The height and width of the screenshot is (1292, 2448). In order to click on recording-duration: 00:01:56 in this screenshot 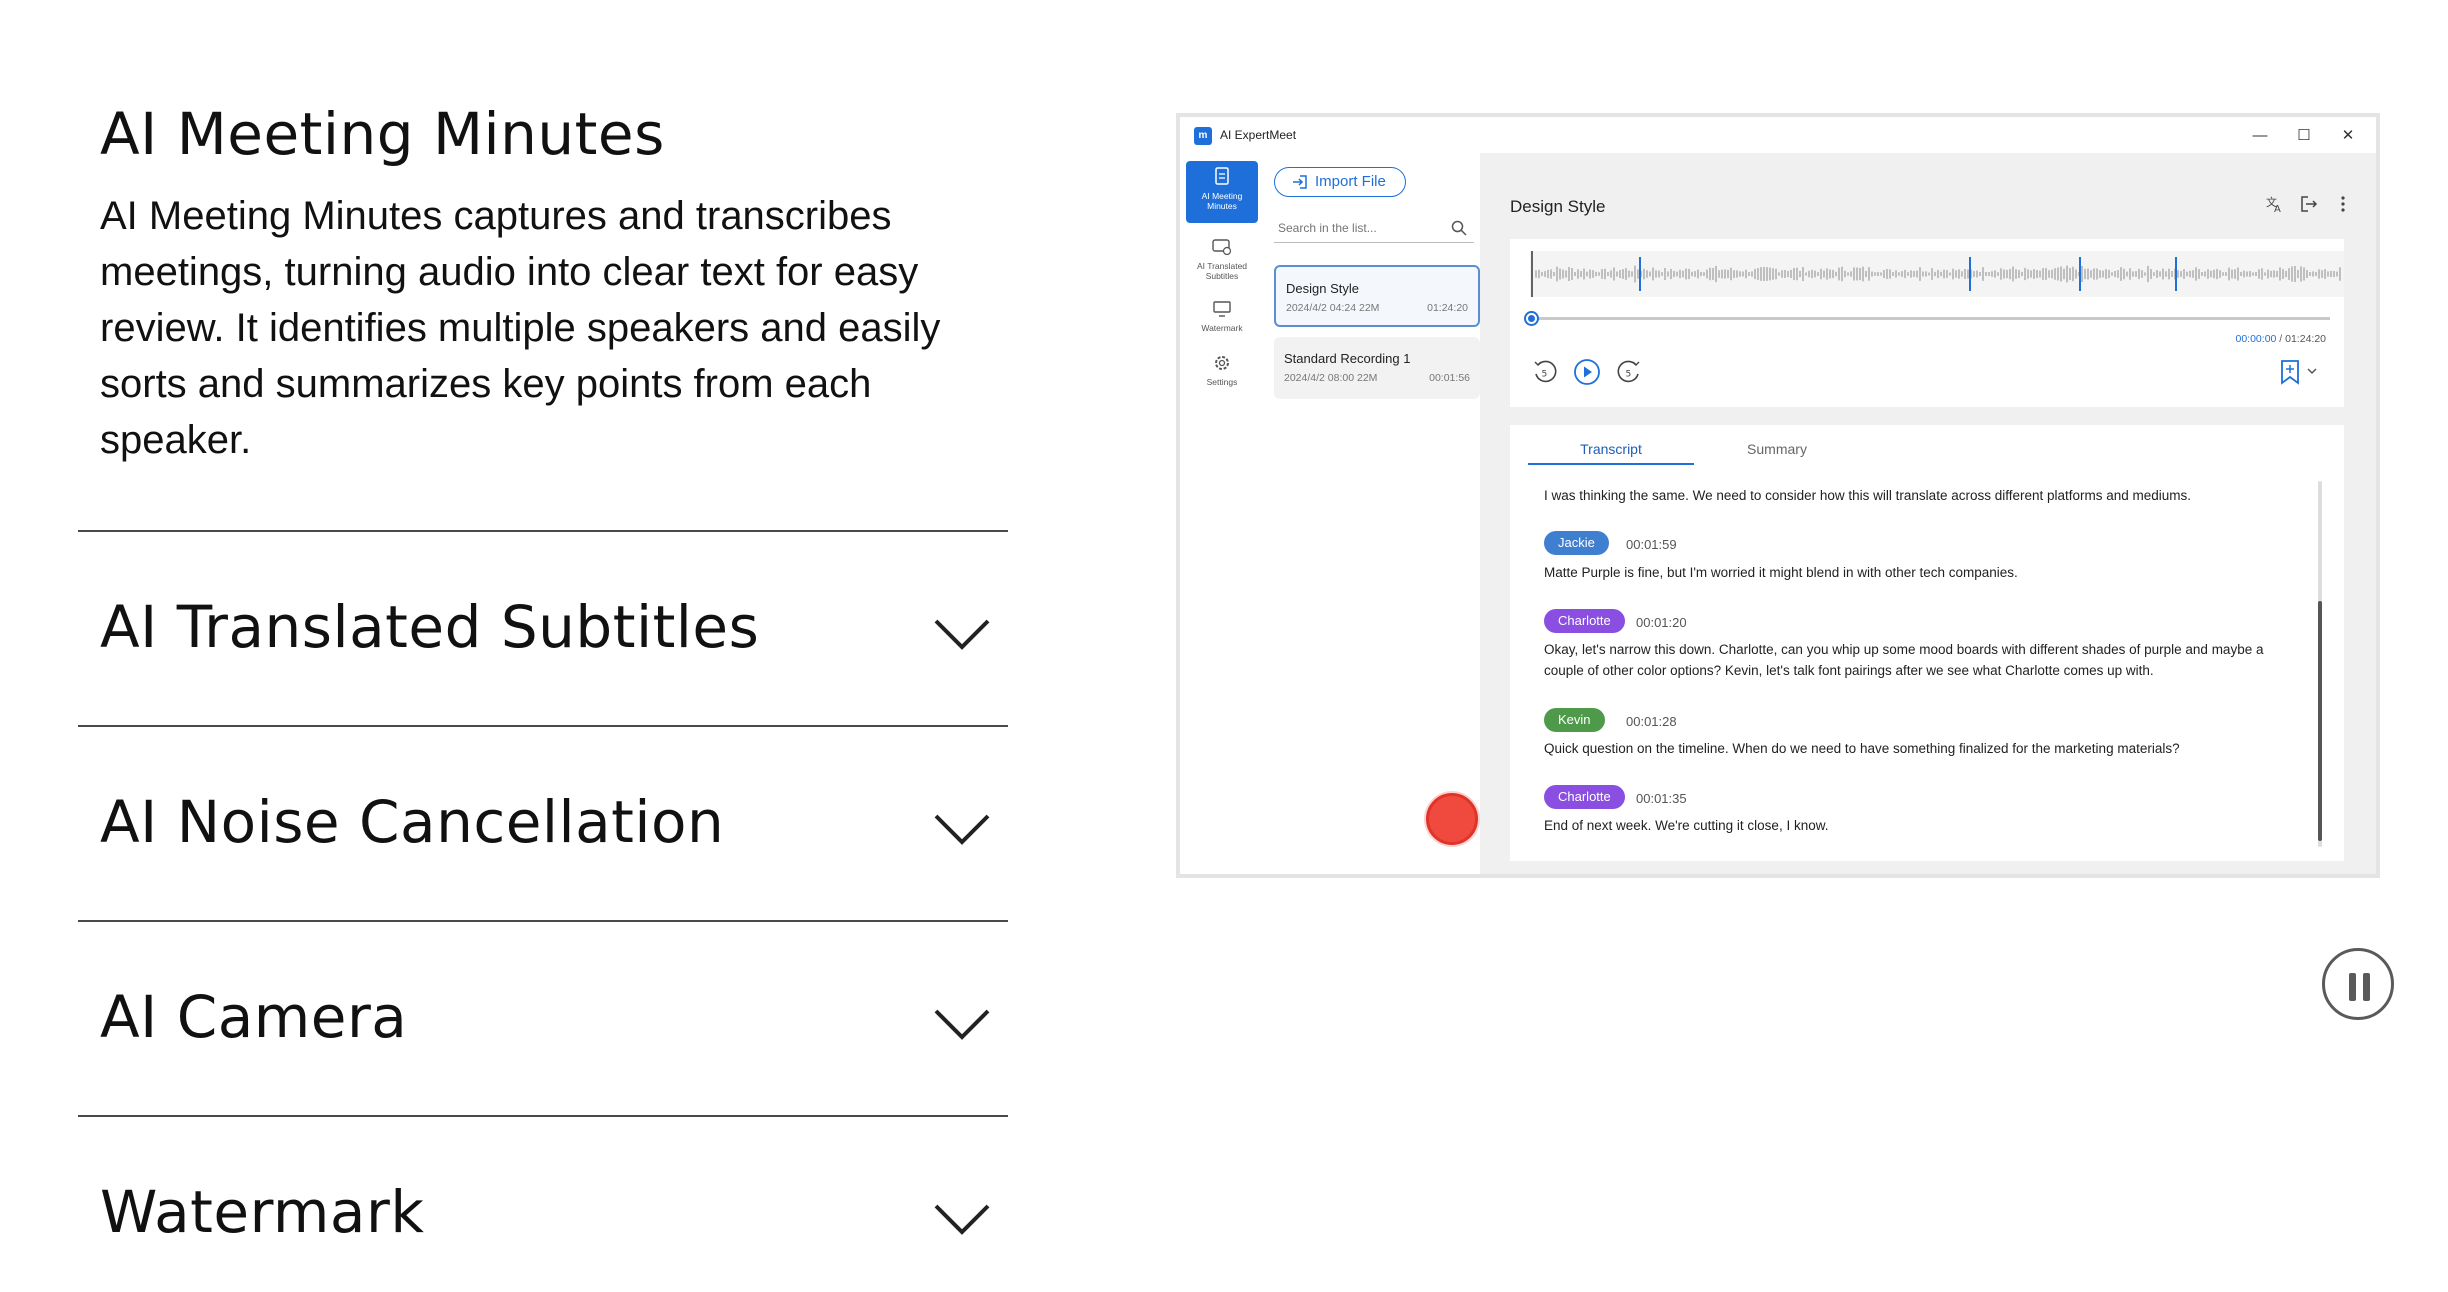, I will do `click(1449, 378)`.